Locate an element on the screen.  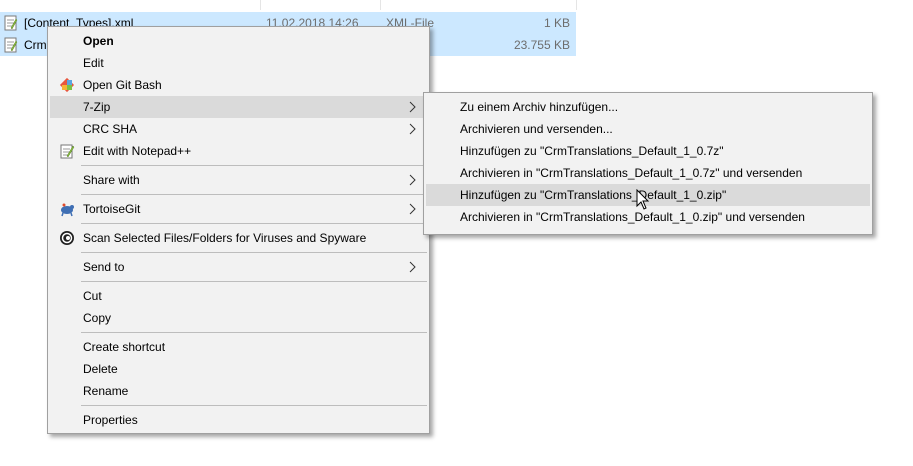
menu-item-label: Edit is located at coordinates (93, 63).